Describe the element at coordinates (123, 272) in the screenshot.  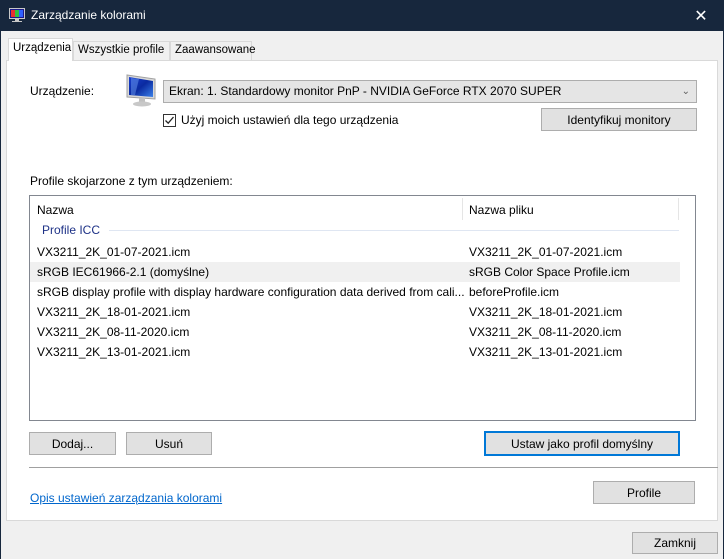
I see `profile-name: sRGB IEC61966-2.1 (domyślne)` at that location.